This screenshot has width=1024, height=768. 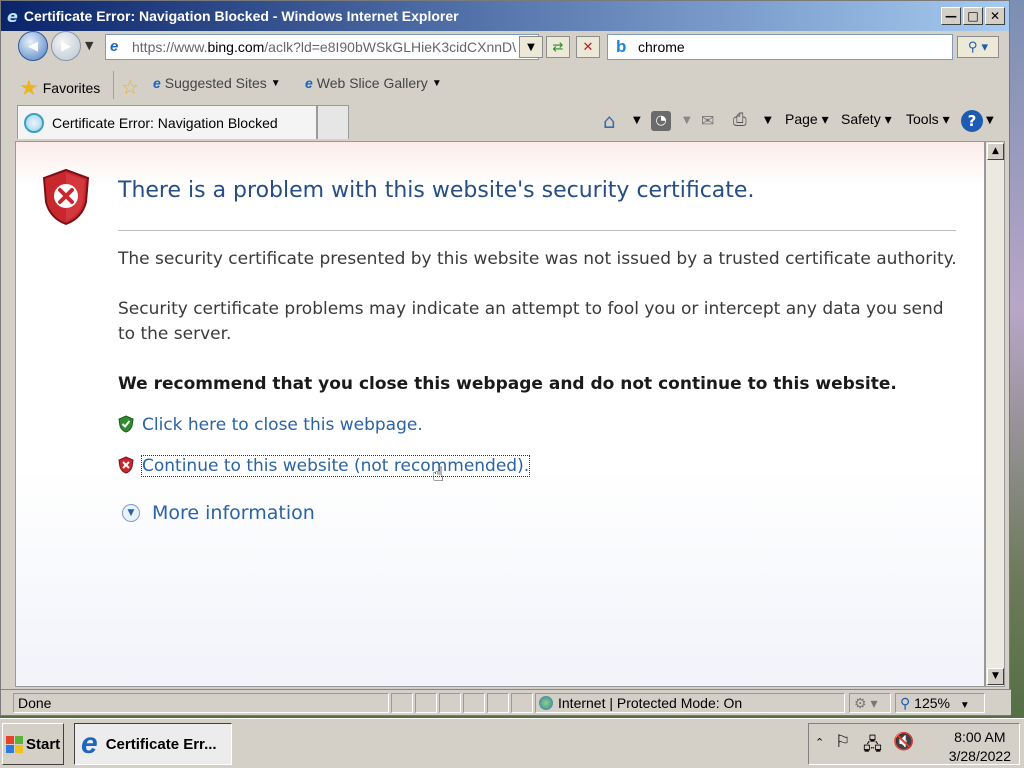 I want to click on safety-menu-label: Safety, so click(x=861, y=119).